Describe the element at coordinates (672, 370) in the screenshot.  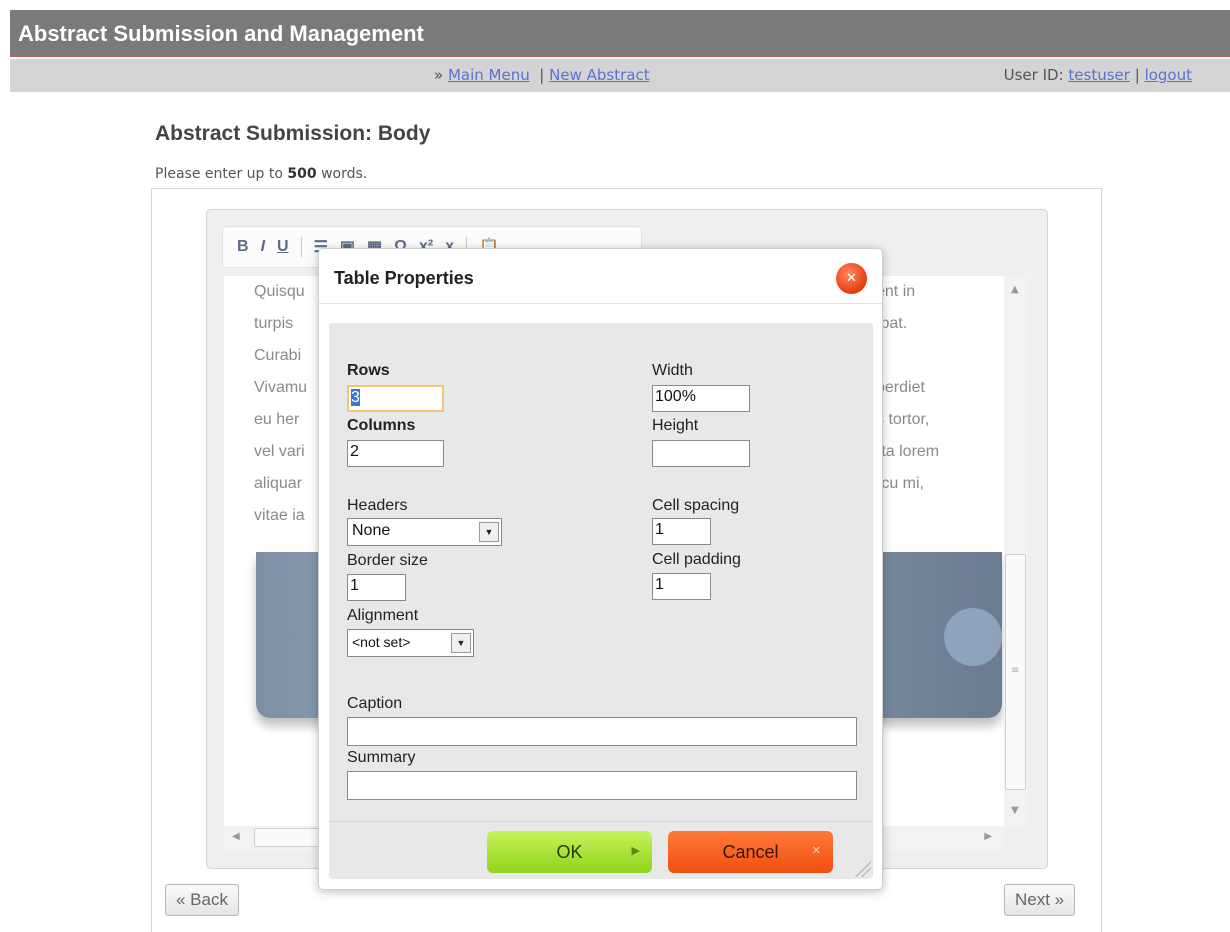
I see `width-label: Width` at that location.